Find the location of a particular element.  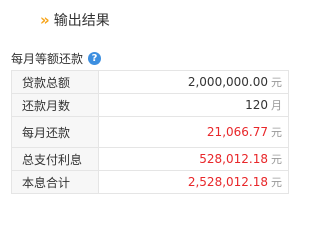

row-value: 120 is located at coordinates (256, 105).